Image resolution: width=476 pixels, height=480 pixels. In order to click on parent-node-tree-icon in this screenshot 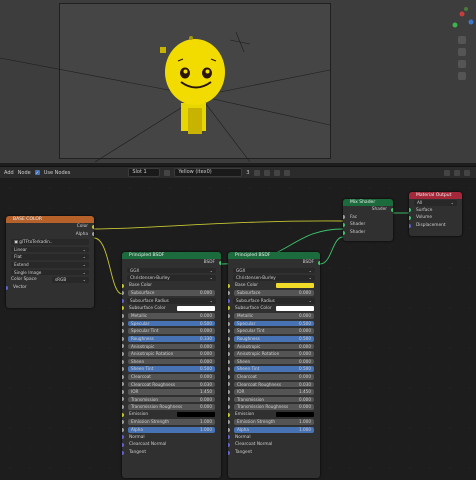, I will do `click(447, 172)`.